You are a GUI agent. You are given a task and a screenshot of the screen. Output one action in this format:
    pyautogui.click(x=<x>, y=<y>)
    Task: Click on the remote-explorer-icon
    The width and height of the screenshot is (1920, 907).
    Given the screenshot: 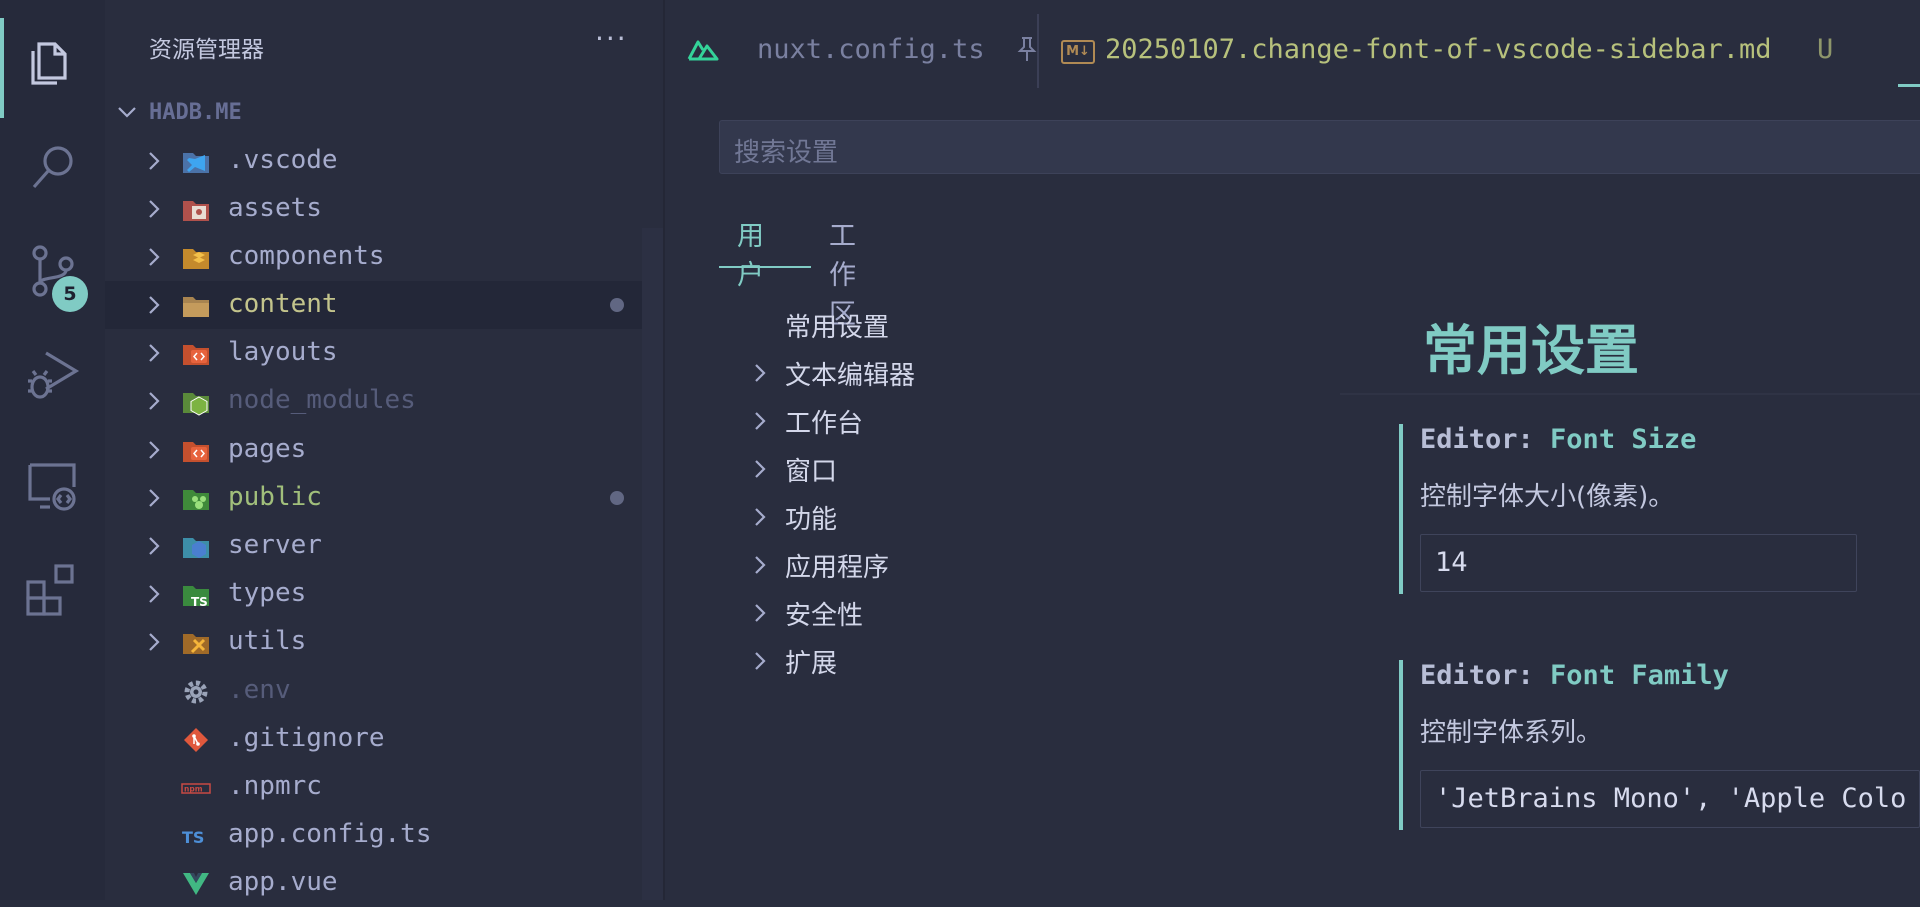 What is the action you would take?
    pyautogui.click(x=53, y=486)
    